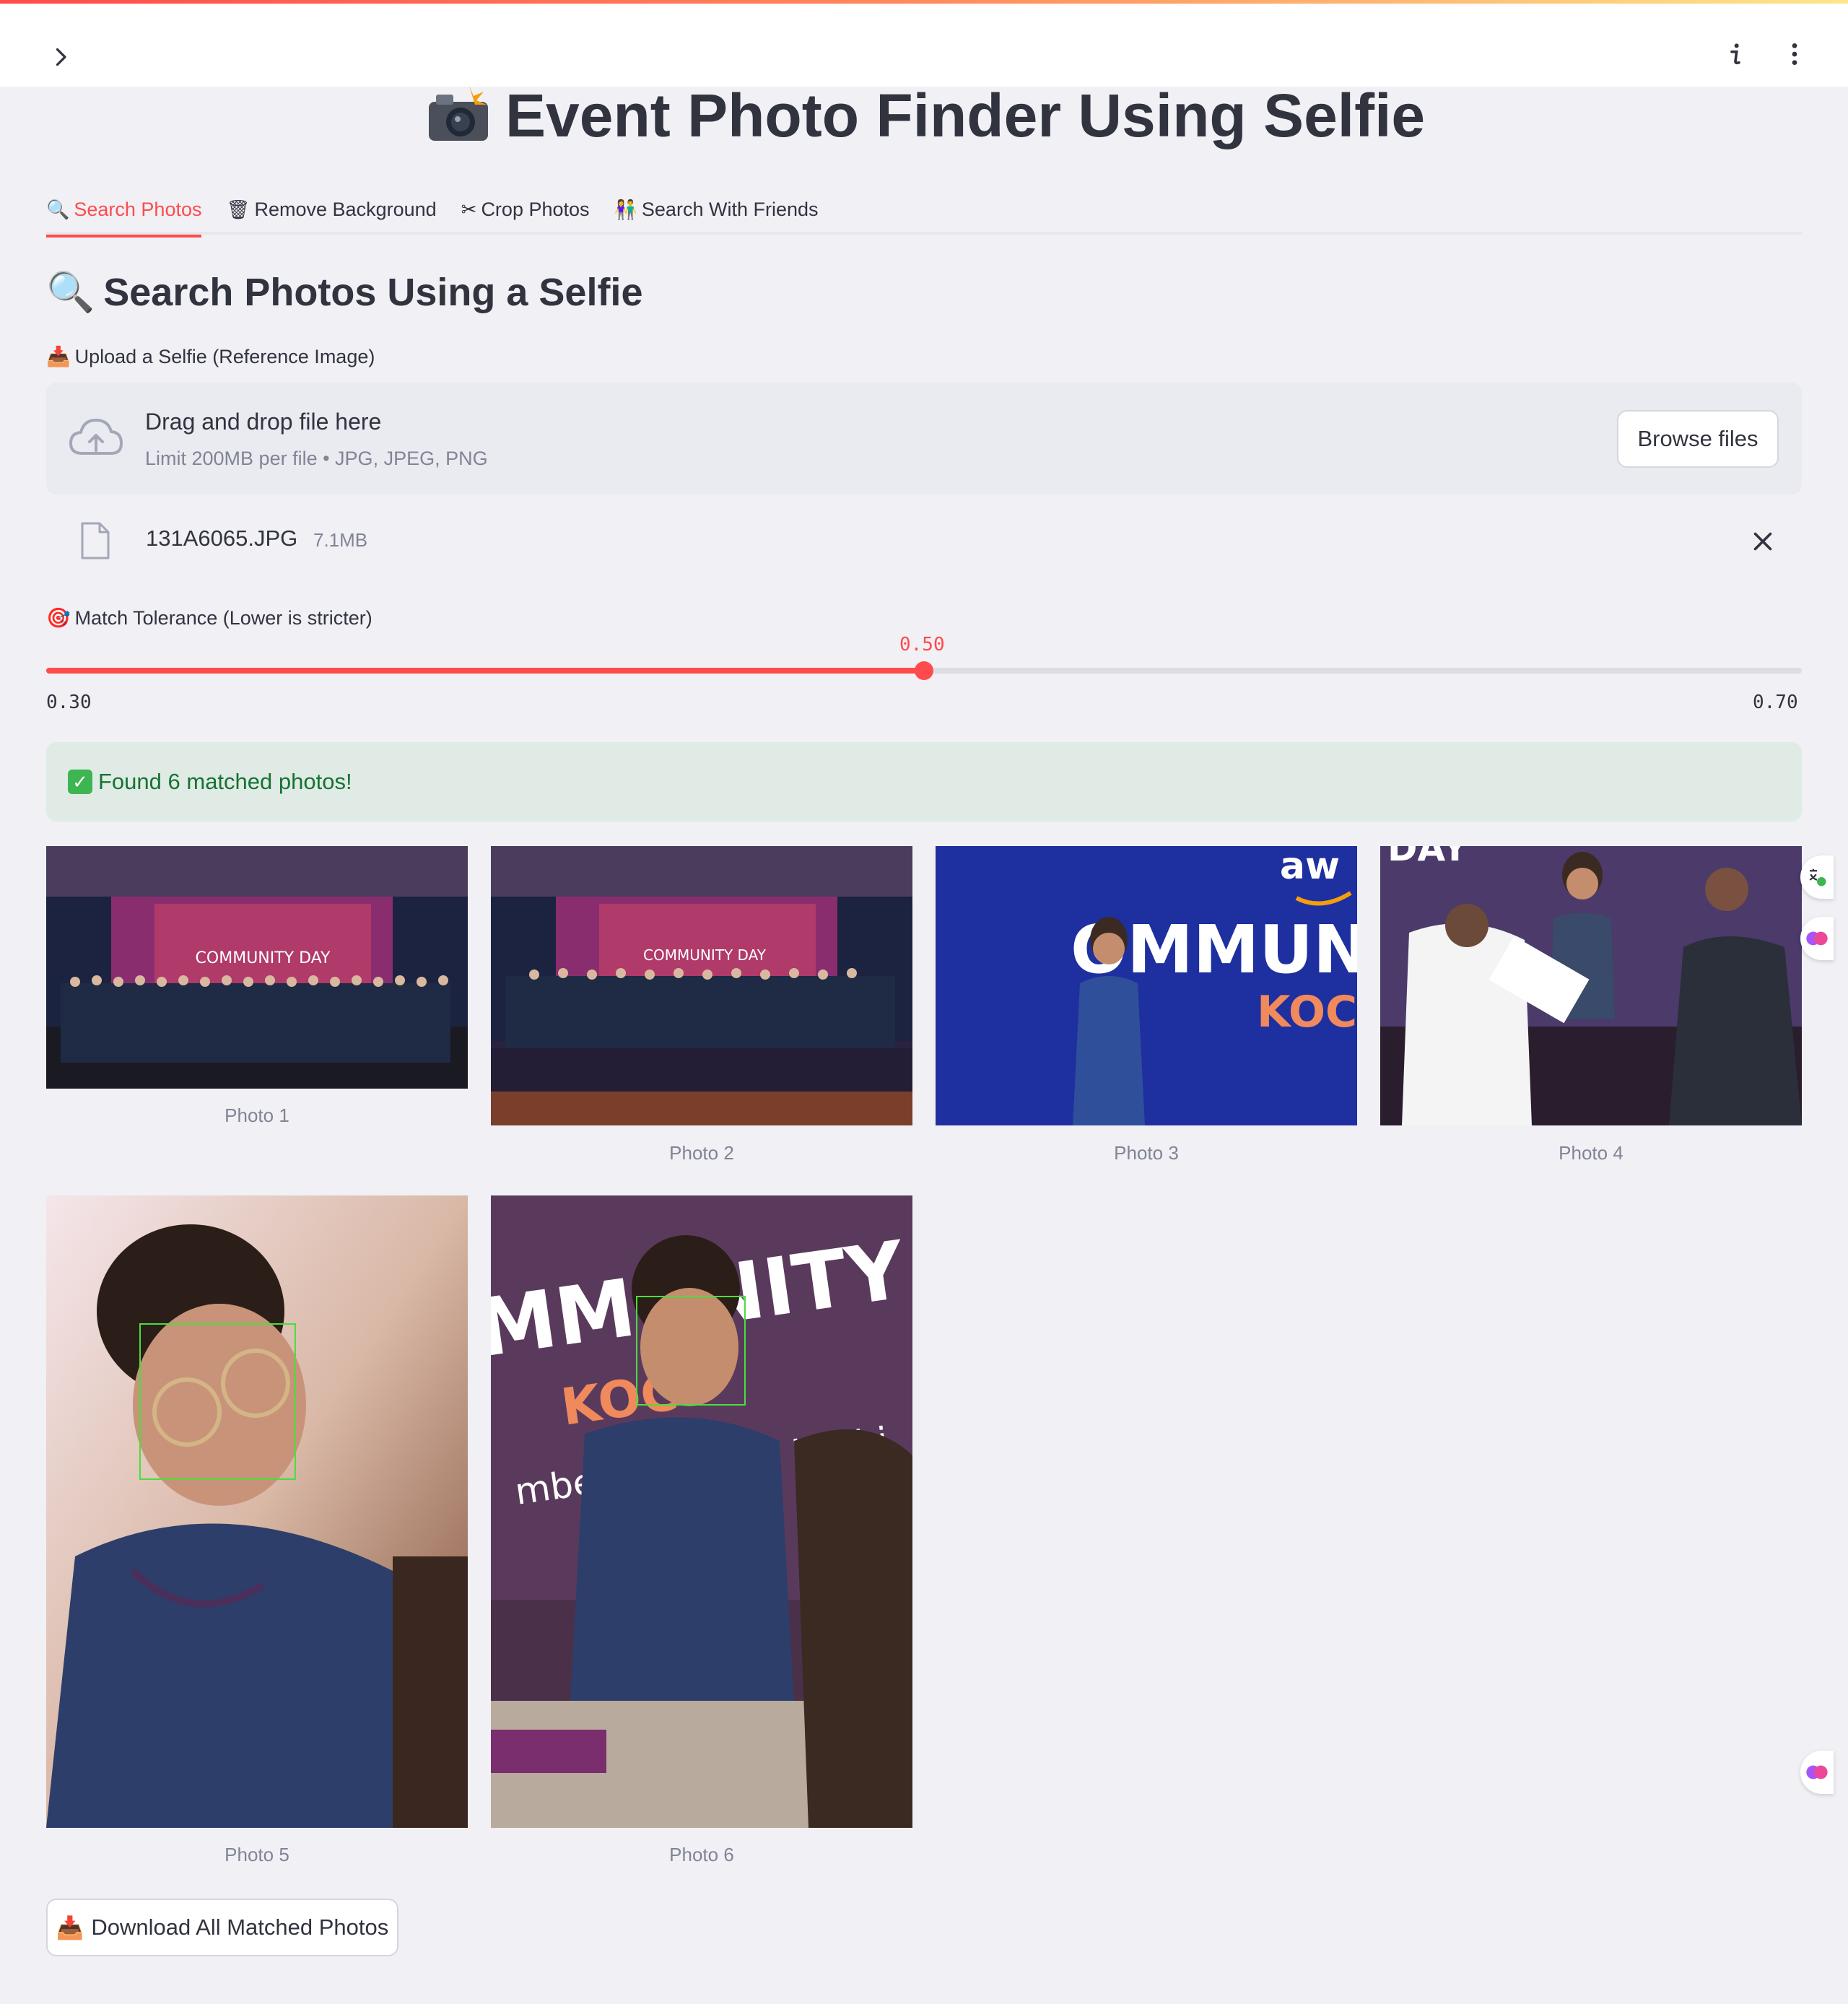 Image resolution: width=1848 pixels, height=2004 pixels. I want to click on page-title-text: Event Photo Finder Using Selfie, so click(965, 115).